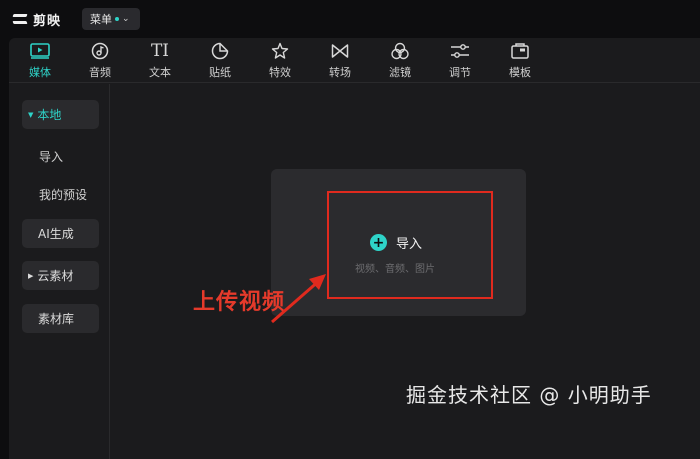 The width and height of the screenshot is (700, 459). What do you see at coordinates (239, 302) in the screenshot?
I see `annotation-label: 上传视频` at bounding box center [239, 302].